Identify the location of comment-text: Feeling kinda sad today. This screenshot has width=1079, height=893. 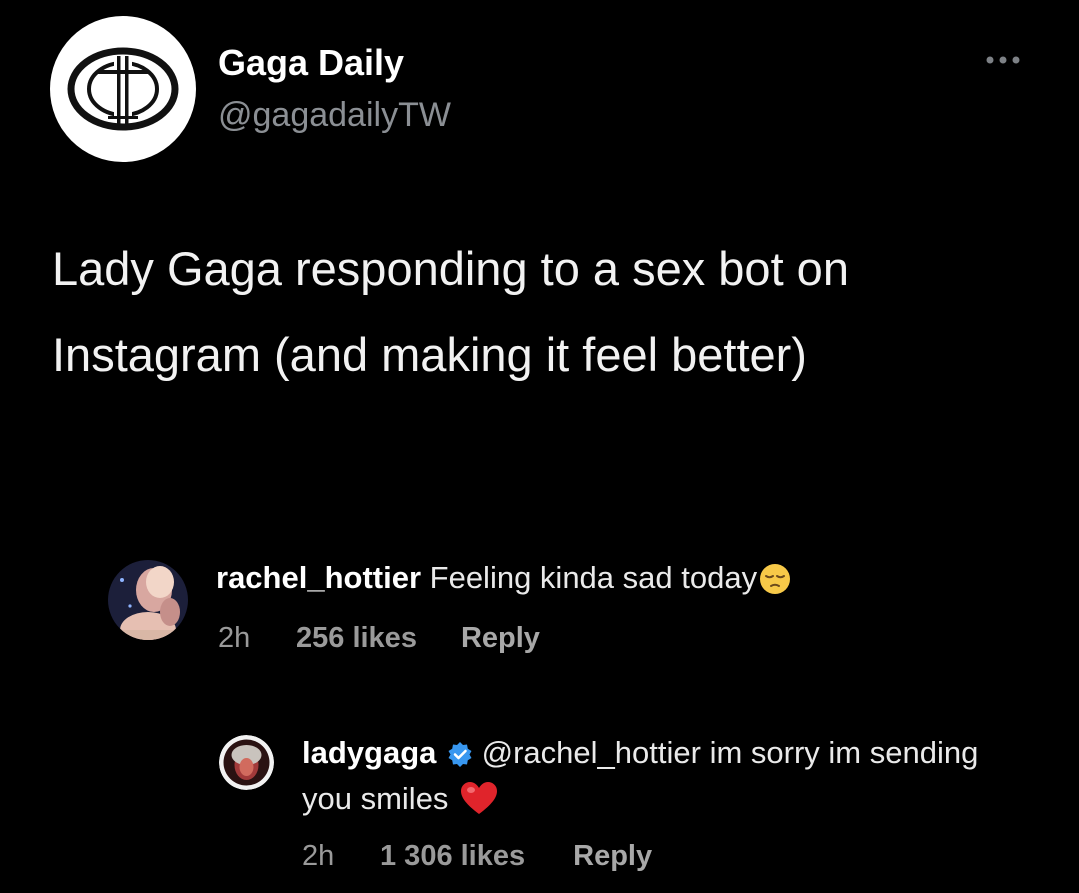
(593, 577).